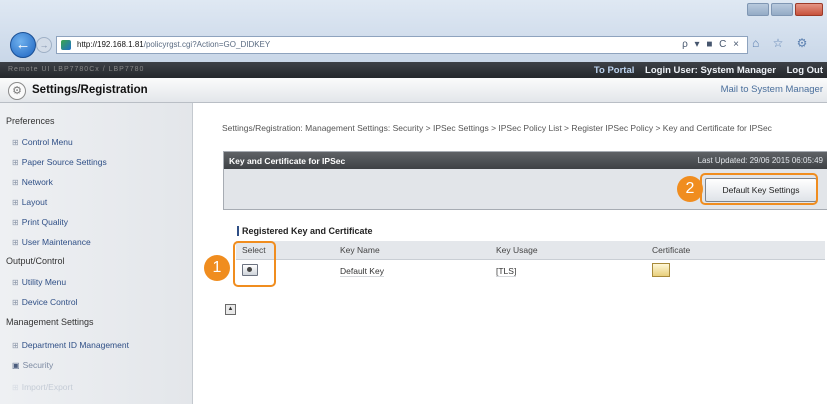  What do you see at coordinates (568, 250) in the screenshot?
I see `column-header-key-usage: Key Usage` at bounding box center [568, 250].